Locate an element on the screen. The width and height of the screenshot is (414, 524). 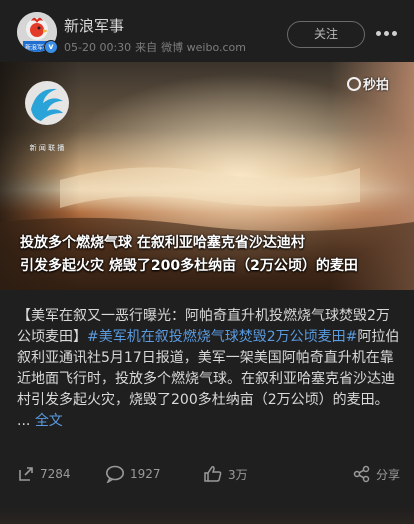
miaopai-label: 秒拍 is located at coordinates (376, 85).